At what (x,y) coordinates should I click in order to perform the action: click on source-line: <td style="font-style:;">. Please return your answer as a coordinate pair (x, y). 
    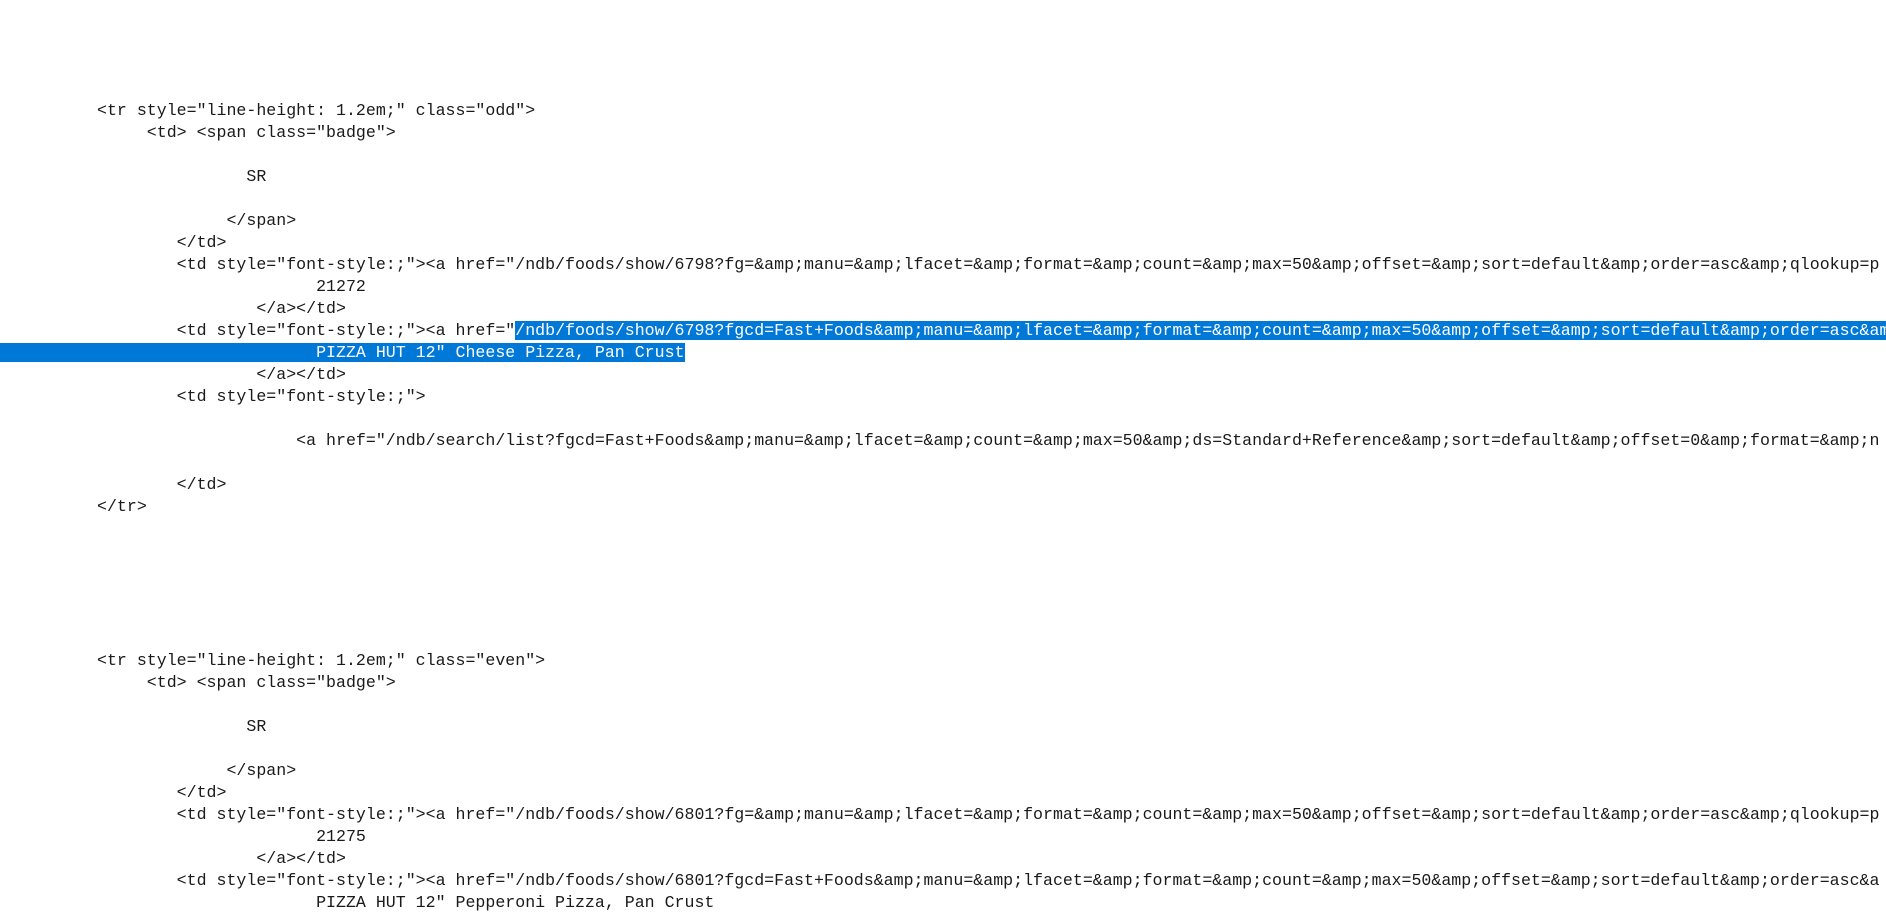
    Looking at the image, I should click on (943, 397).